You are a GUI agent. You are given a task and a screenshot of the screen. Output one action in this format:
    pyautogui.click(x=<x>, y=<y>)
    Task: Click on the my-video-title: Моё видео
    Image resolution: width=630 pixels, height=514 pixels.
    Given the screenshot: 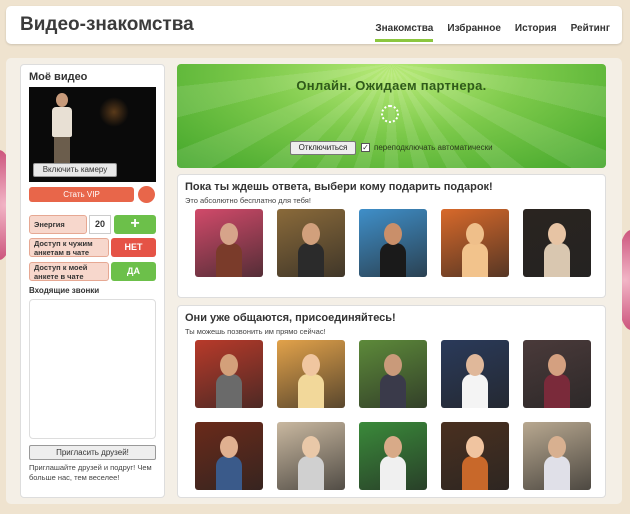 What is the action you would take?
    pyautogui.click(x=58, y=77)
    